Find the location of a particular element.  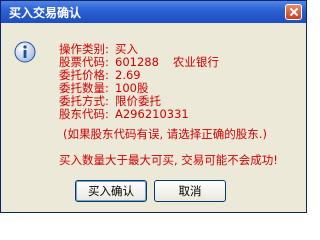

warning-message: 买入数量大于最大可买, 交易可能不会成功! is located at coordinates (168, 160).